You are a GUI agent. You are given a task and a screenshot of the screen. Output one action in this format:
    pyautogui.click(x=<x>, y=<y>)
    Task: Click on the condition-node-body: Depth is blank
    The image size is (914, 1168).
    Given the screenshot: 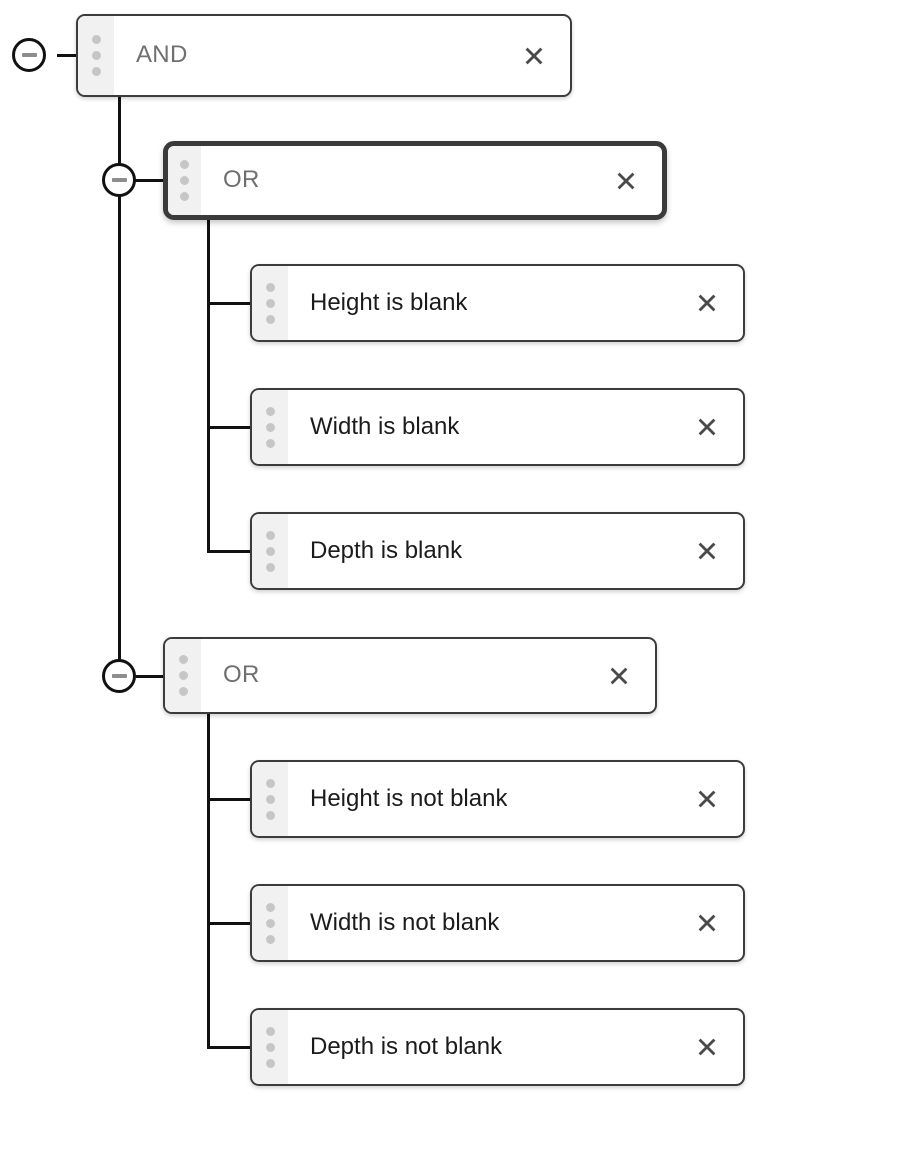 What is the action you would take?
    pyautogui.click(x=515, y=551)
    